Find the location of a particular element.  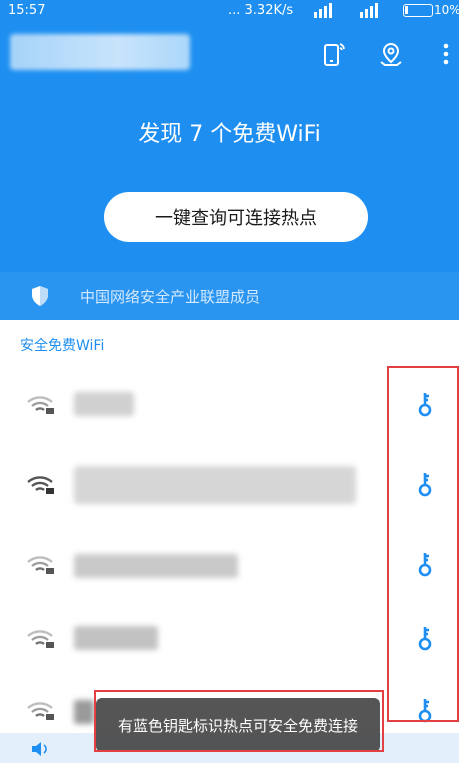

alliance-banner: 中国网络安全产业联盟成员 is located at coordinates (229, 296).